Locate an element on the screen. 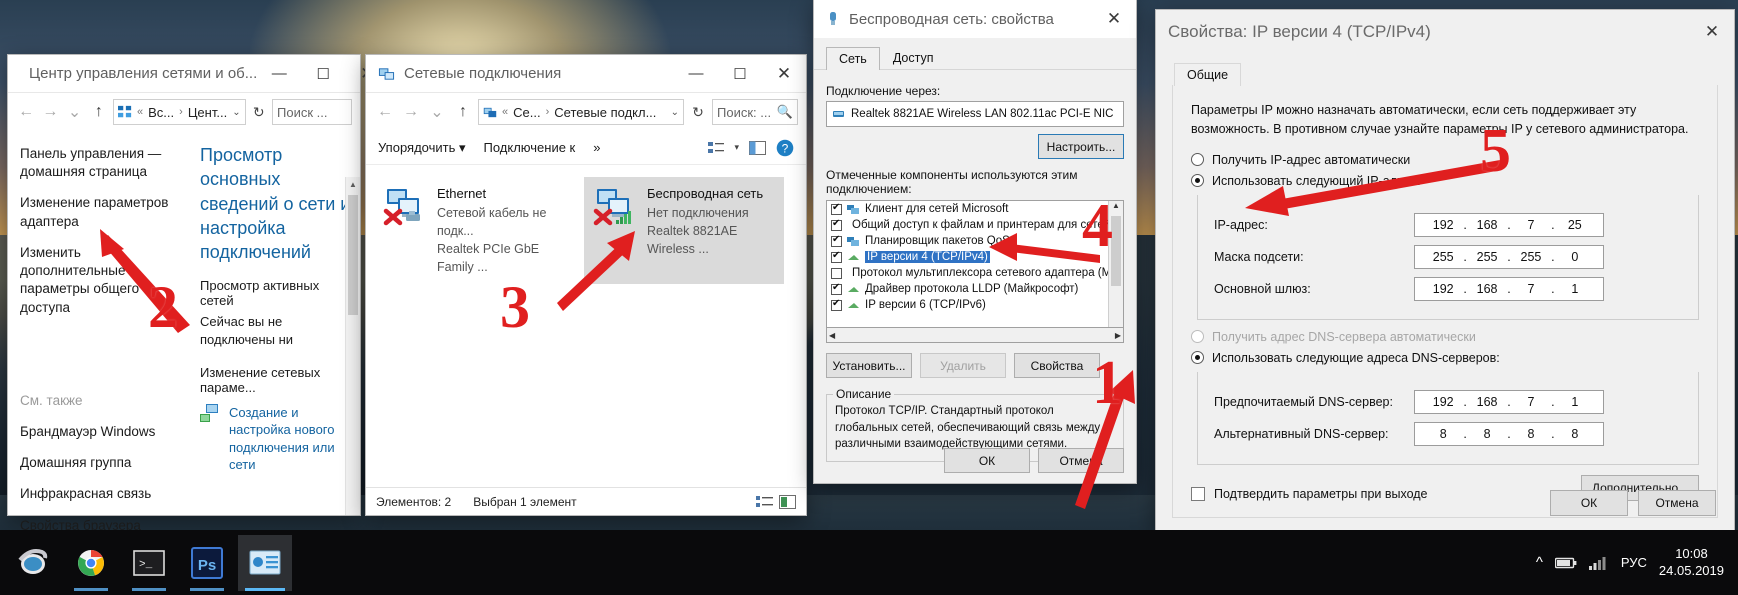 Image resolution: width=1738 pixels, height=595 pixels. properties-button: Свойства is located at coordinates (1057, 365).